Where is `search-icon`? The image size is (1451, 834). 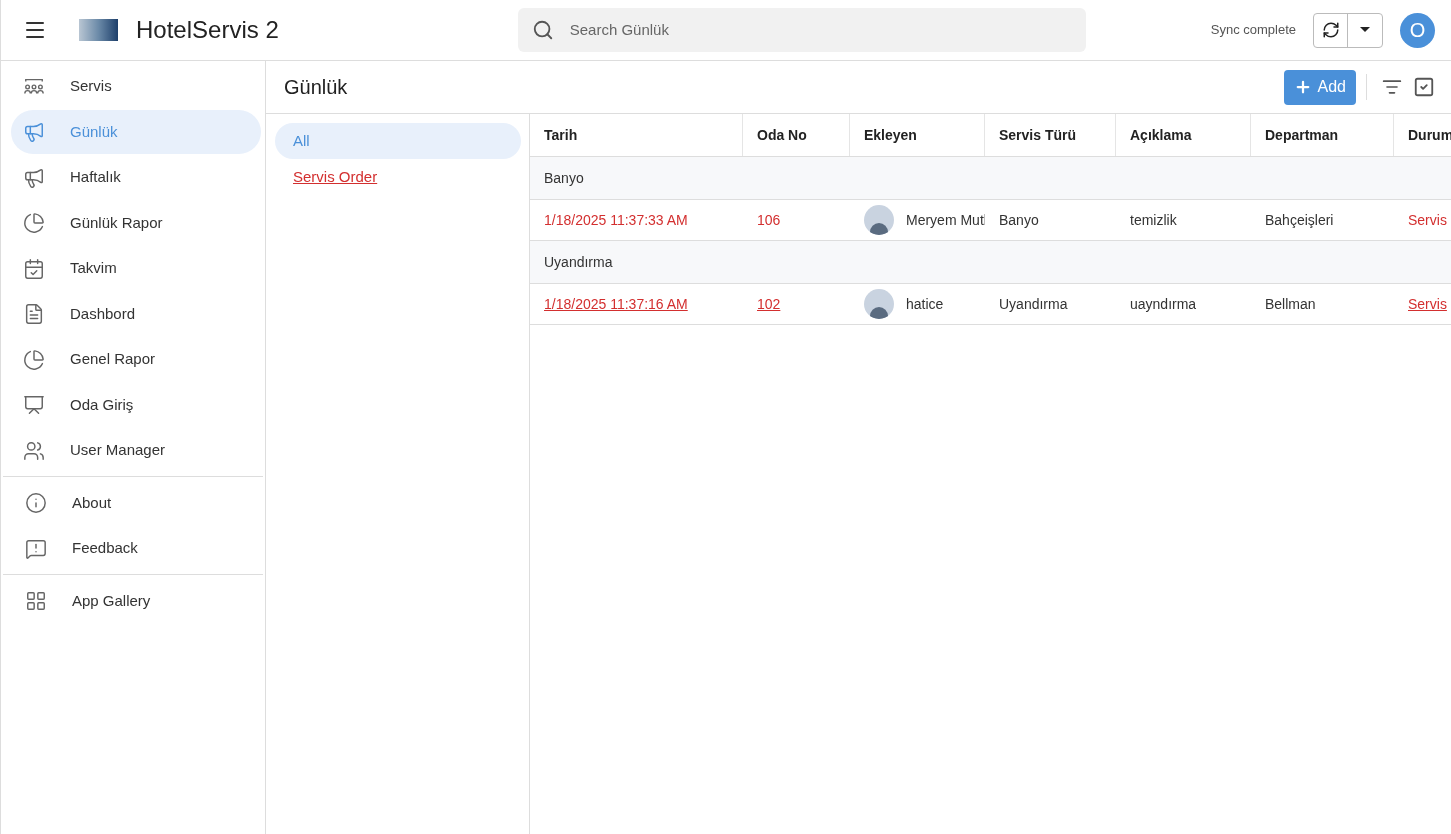
search-icon is located at coordinates (542, 30).